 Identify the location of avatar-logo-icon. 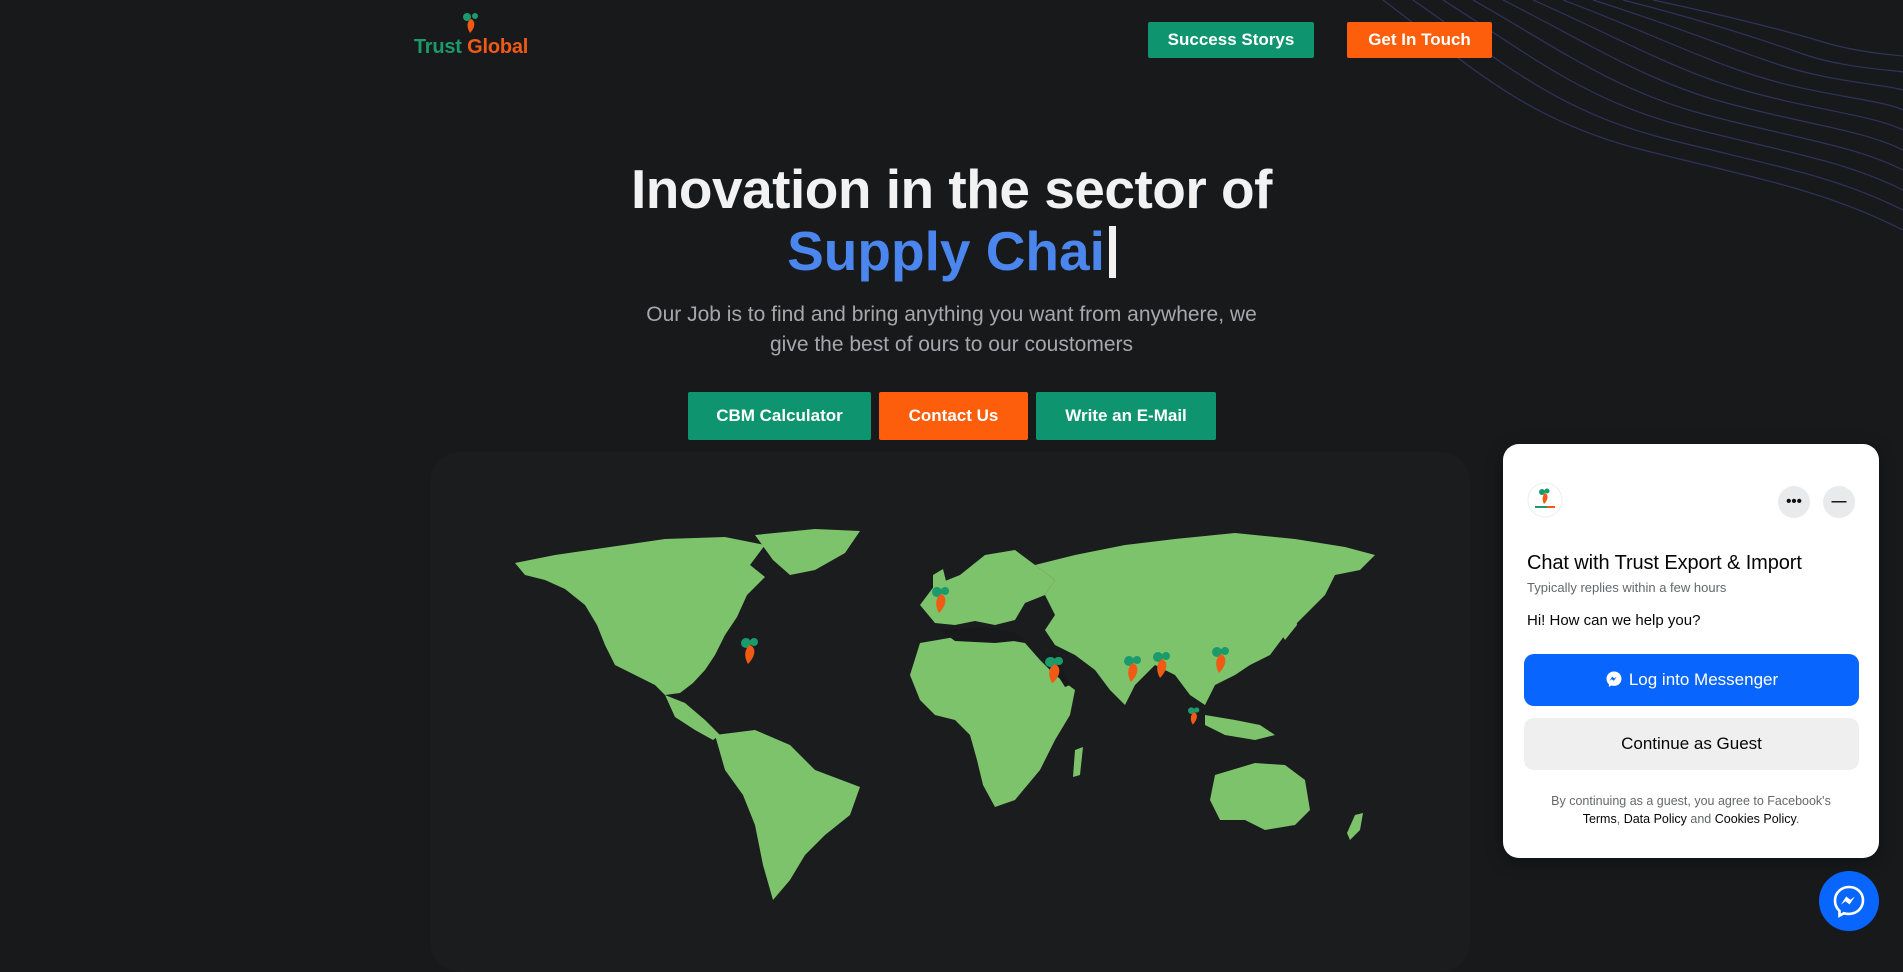
(1545, 500).